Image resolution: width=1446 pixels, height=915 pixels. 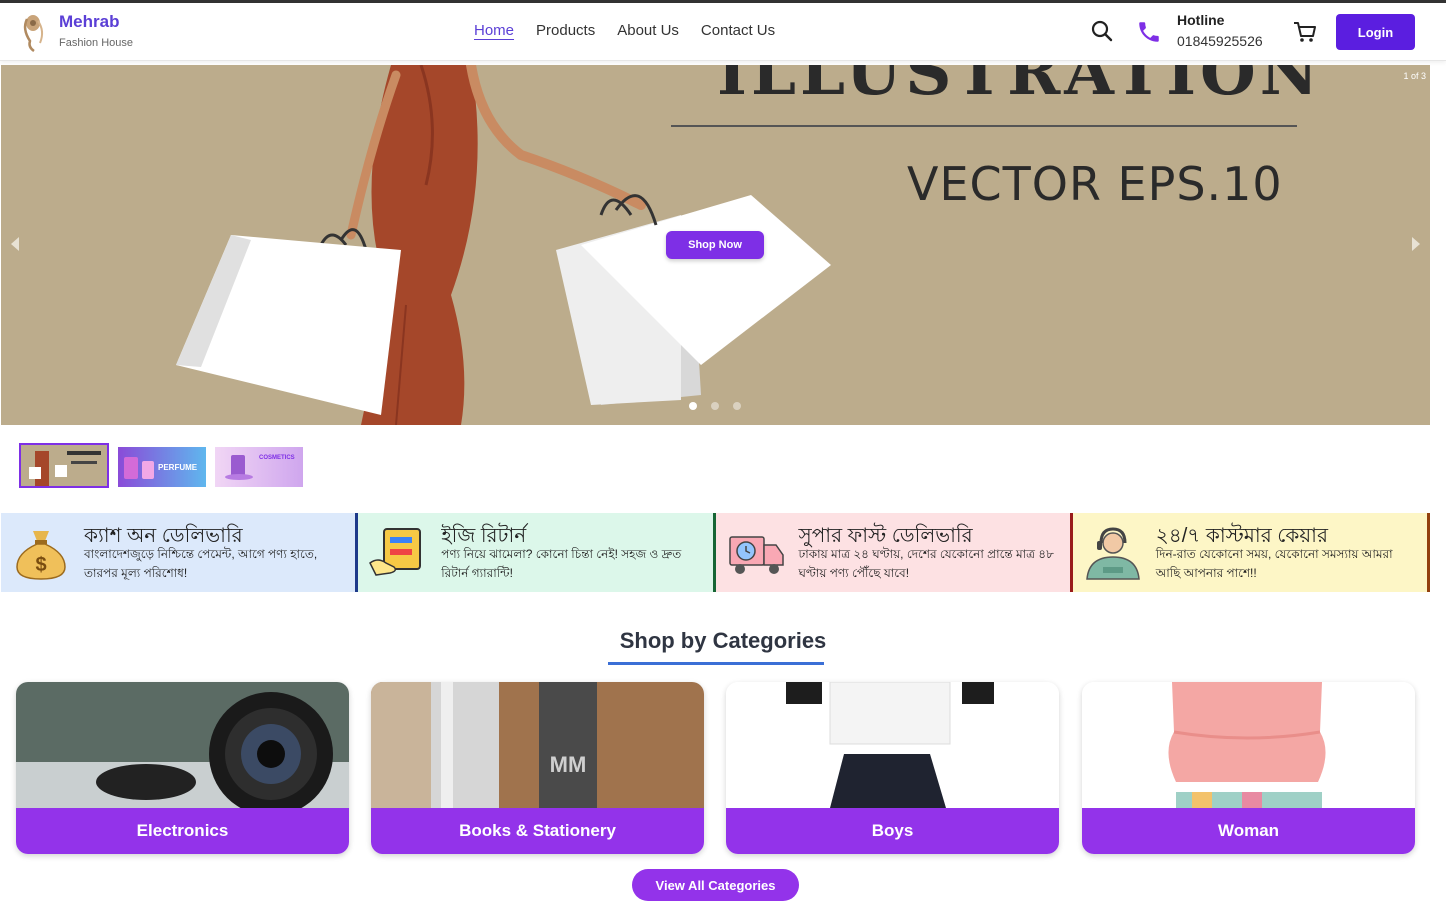 I want to click on delivery-truck-icon, so click(x=756, y=555).